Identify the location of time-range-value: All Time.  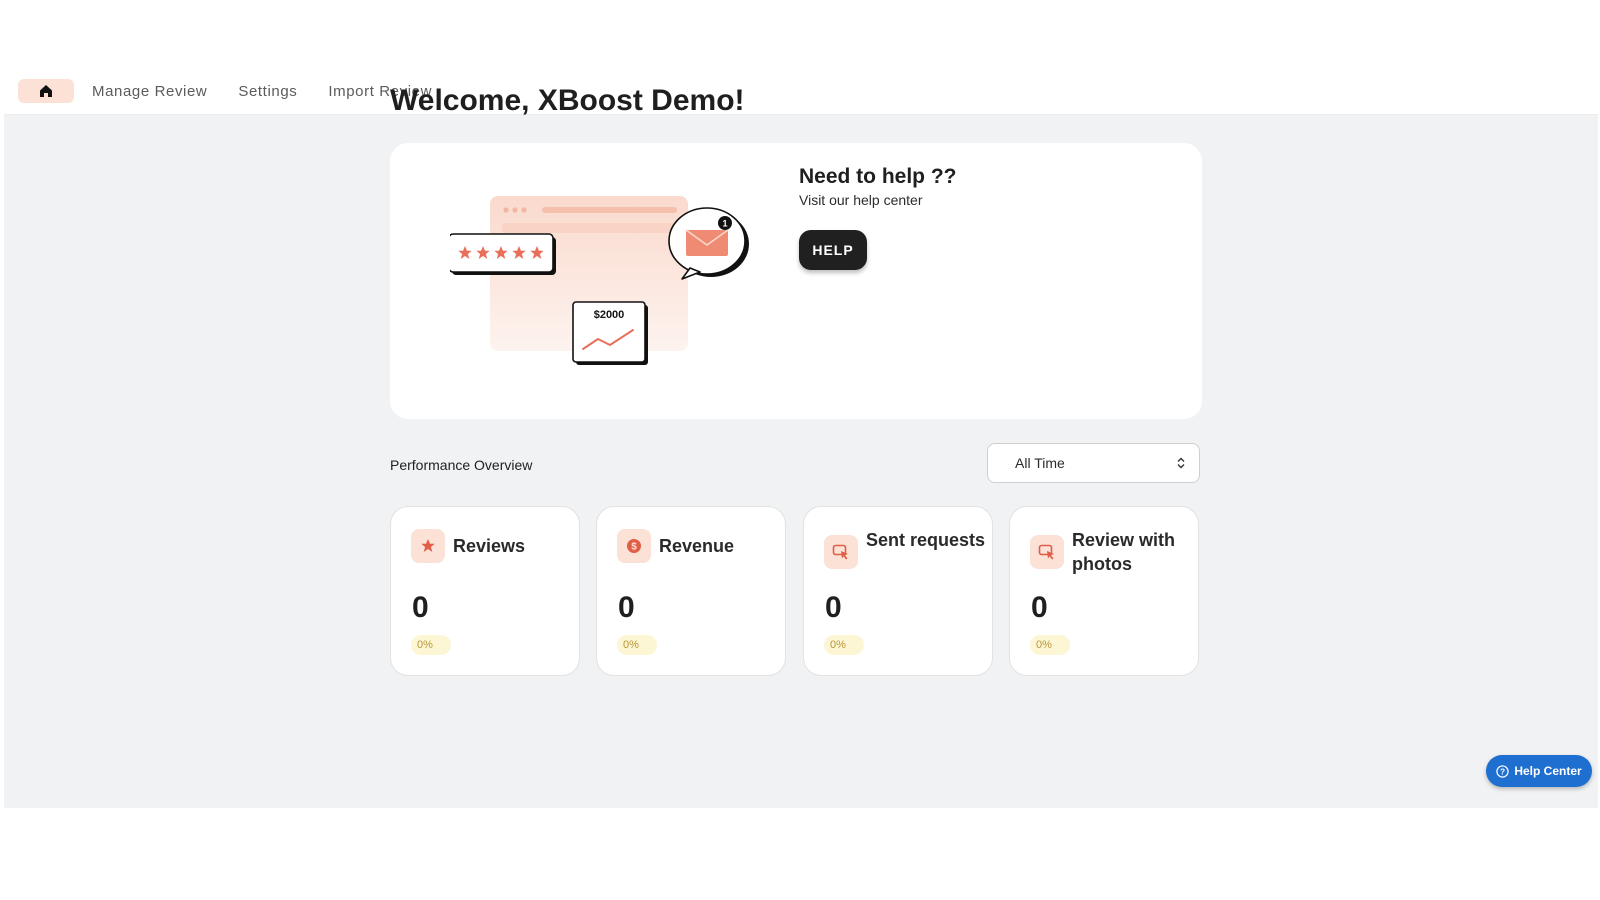
(1040, 463).